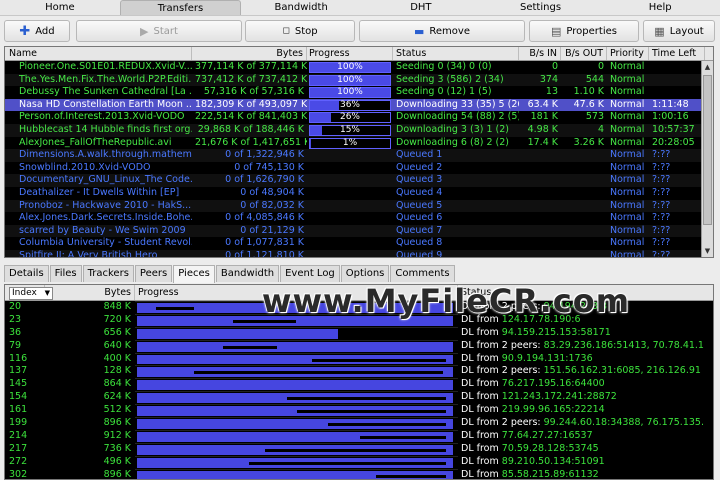 This screenshot has width=720, height=480. I want to click on bytes-column-header: Bytes, so click(90, 292).